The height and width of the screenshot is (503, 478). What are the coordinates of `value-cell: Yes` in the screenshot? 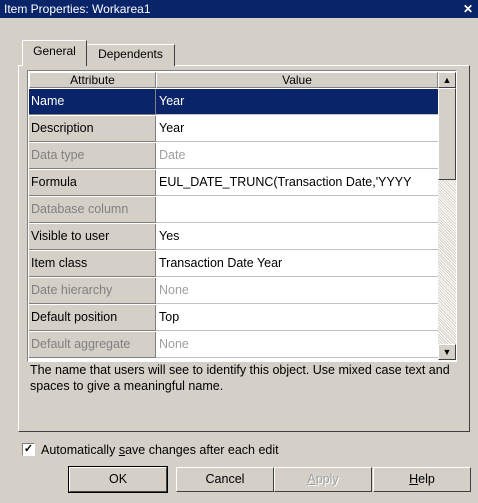 It's located at (297, 237).